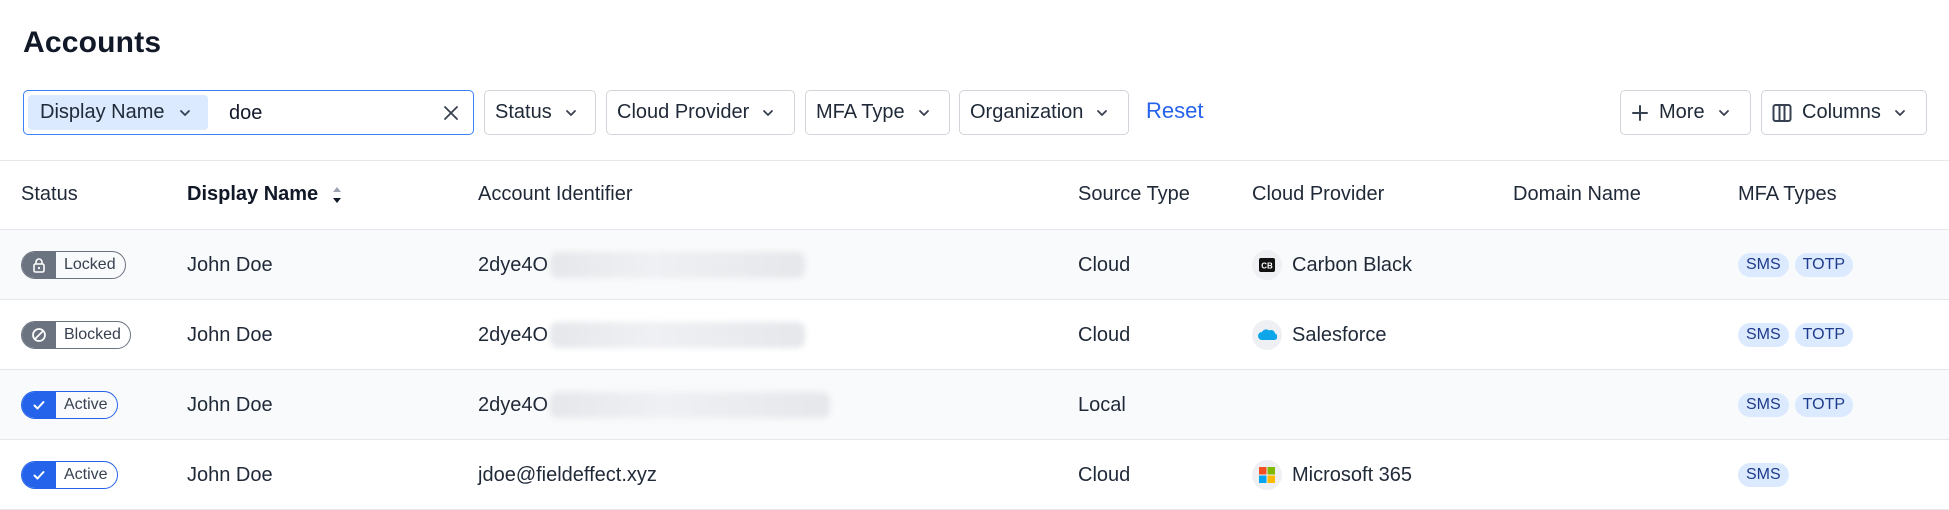  Describe the element at coordinates (523, 112) in the screenshot. I see `status-filter-label: Status` at that location.